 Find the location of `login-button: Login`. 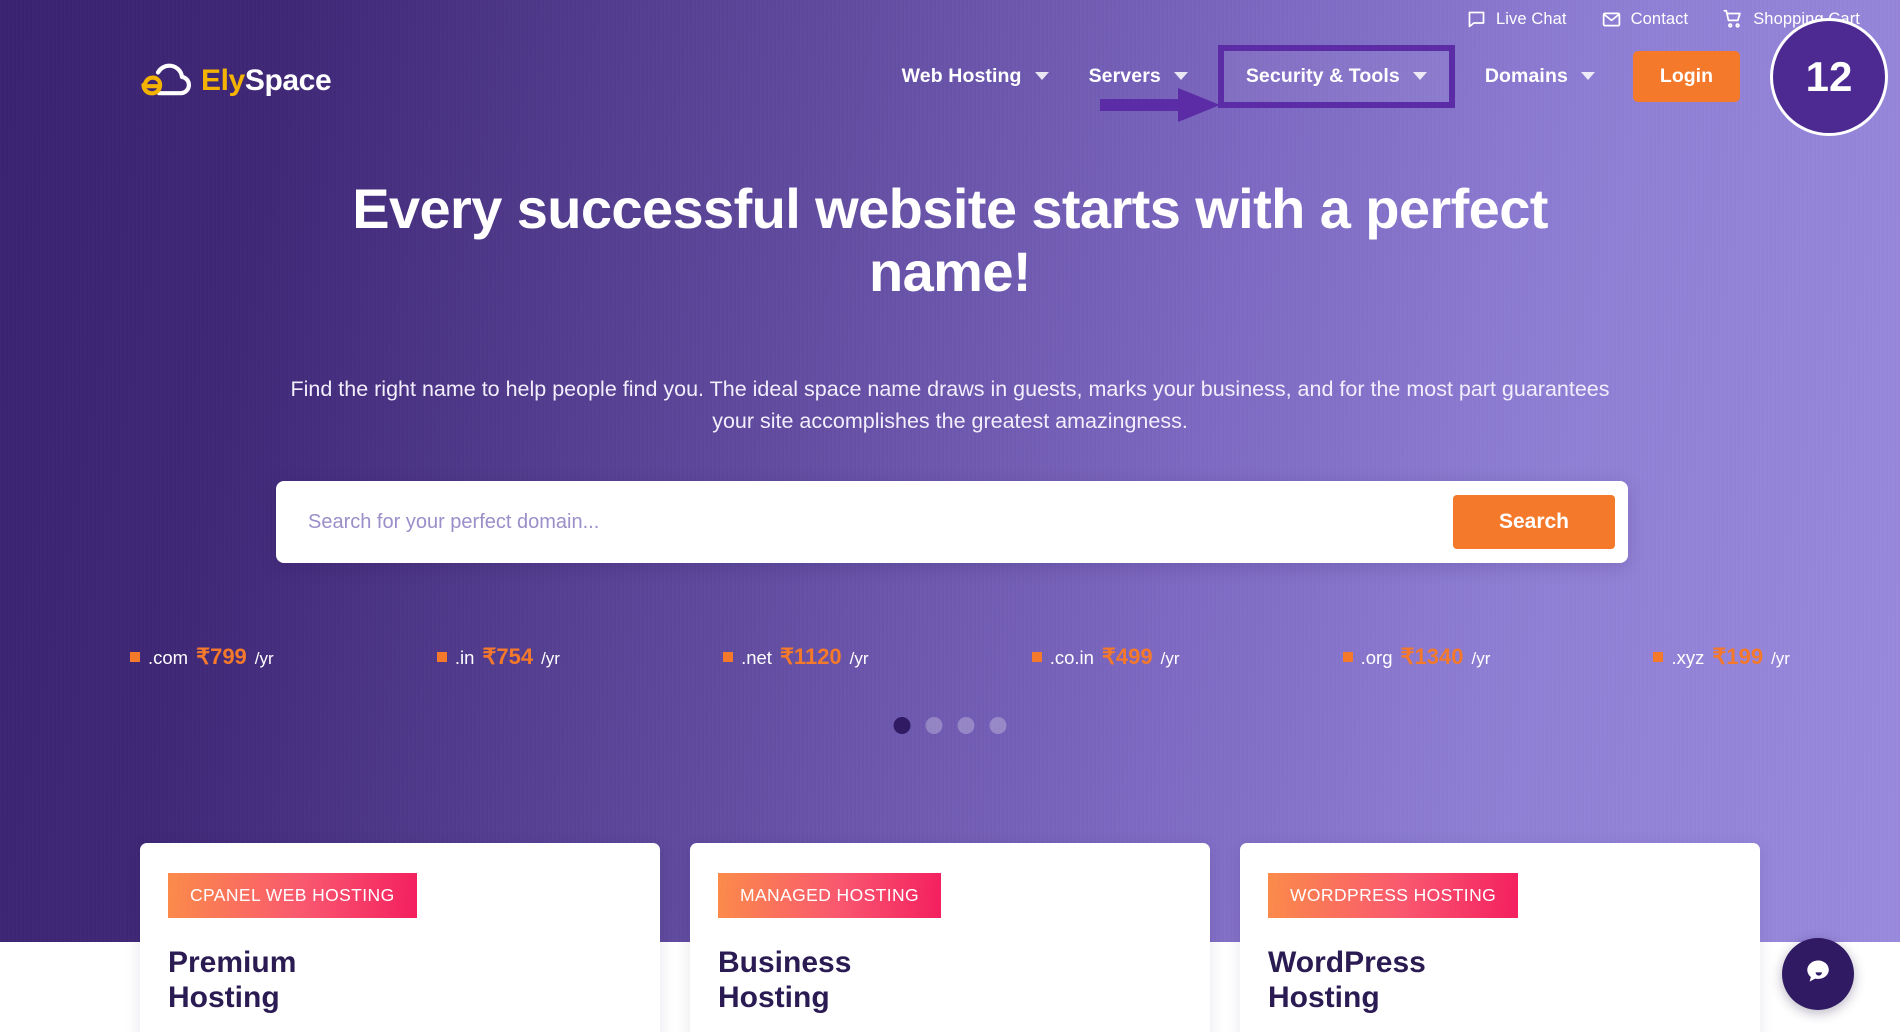

login-button: Login is located at coordinates (1686, 76).